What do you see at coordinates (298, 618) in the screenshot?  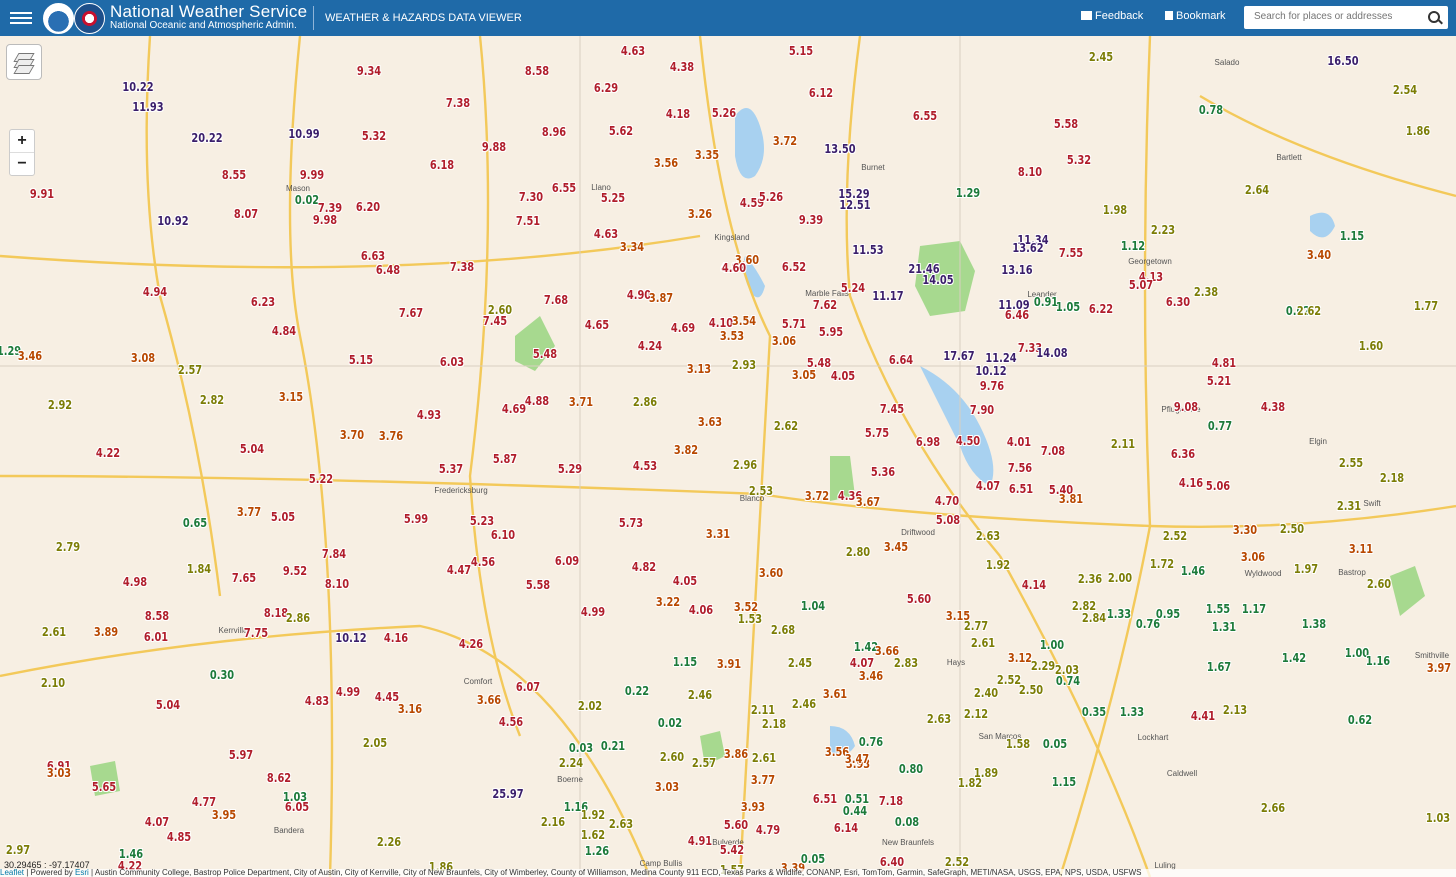 I see `rainfall-value: 2.86` at bounding box center [298, 618].